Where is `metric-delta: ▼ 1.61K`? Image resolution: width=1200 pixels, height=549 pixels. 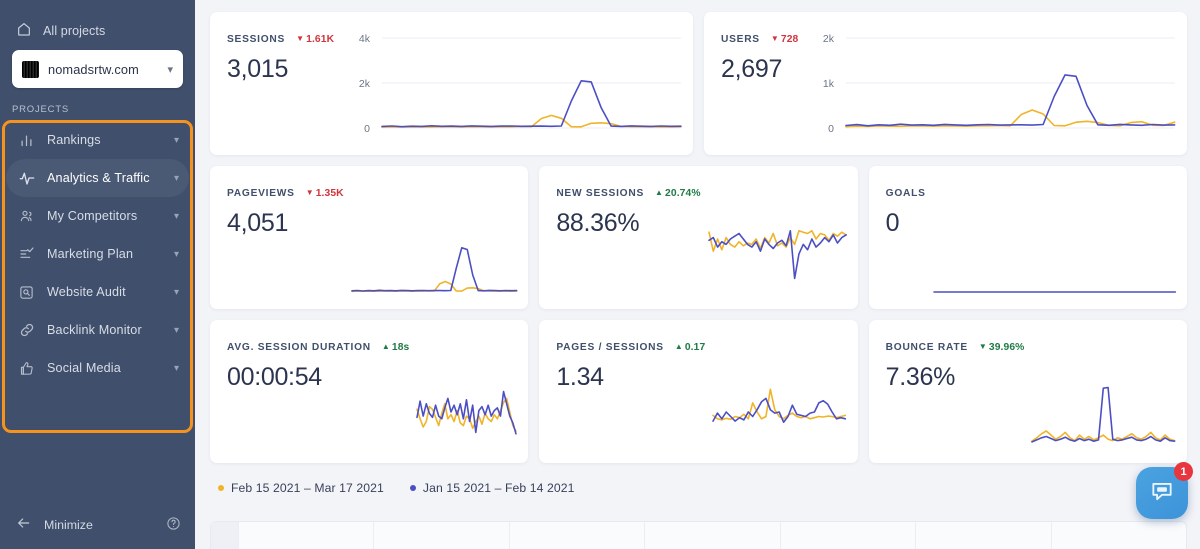
metric-delta: ▼ 1.61K is located at coordinates (315, 39).